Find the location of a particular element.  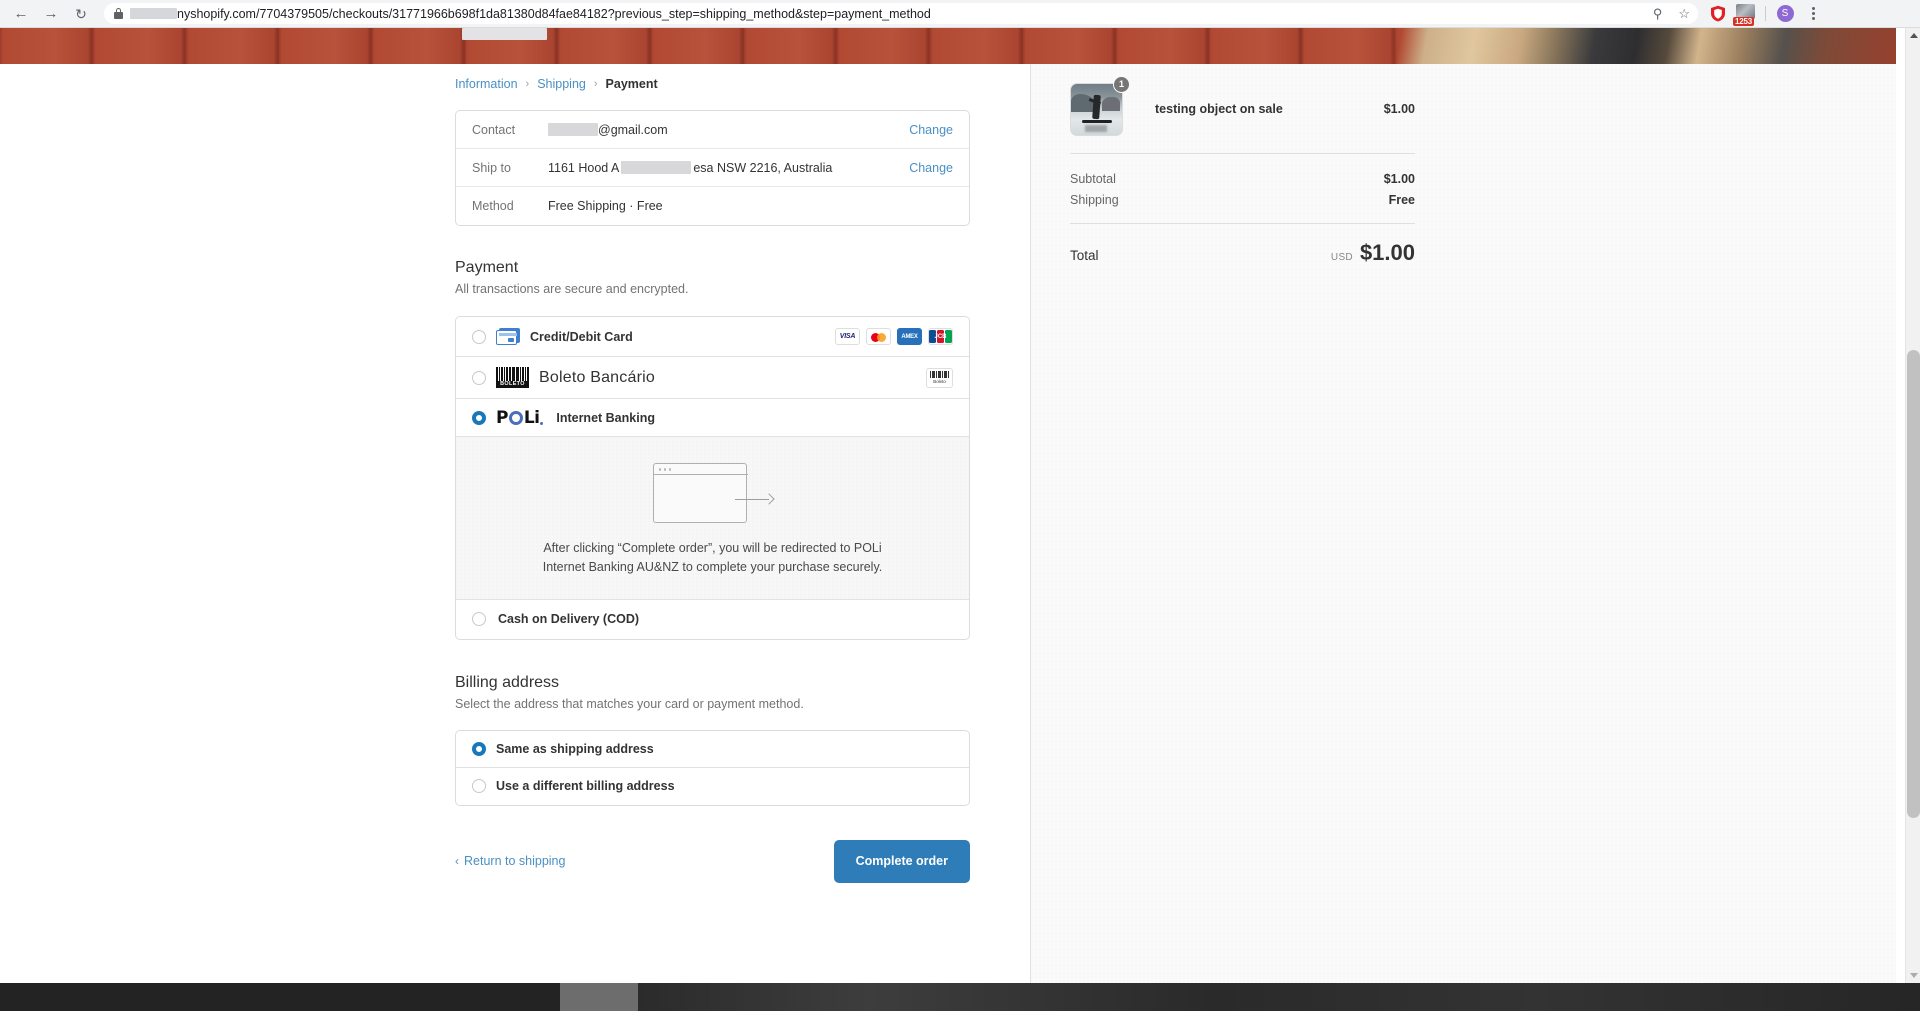

kebab-menu-icon is located at coordinates (1813, 14).